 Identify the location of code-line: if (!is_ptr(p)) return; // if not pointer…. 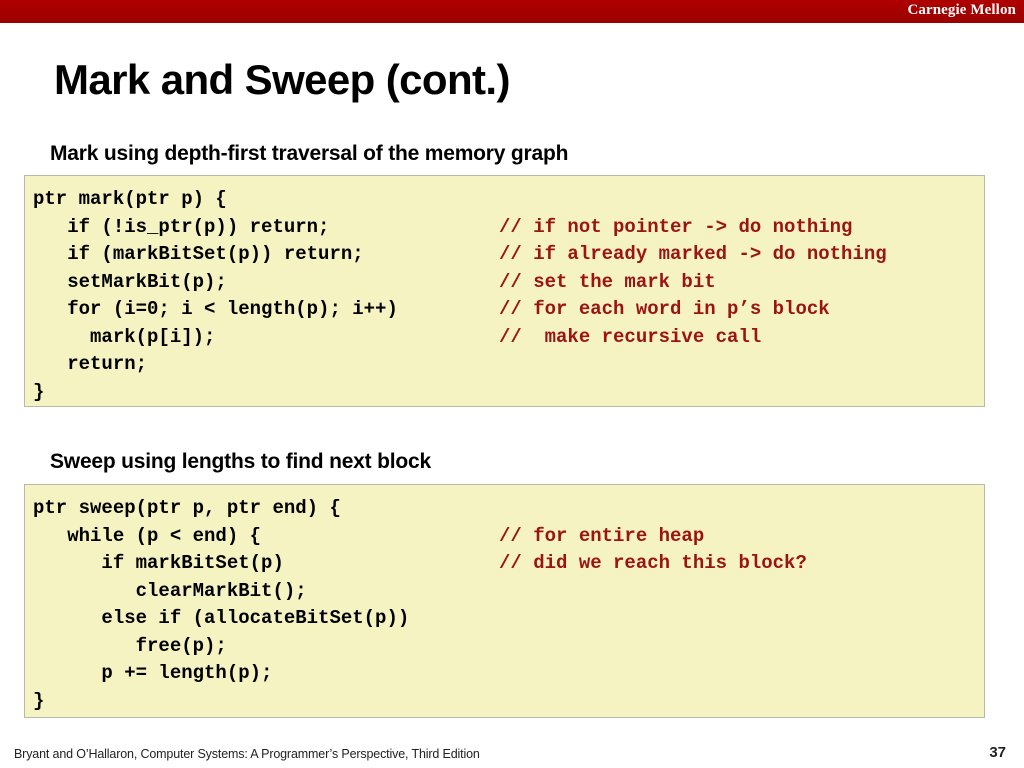
(508, 228).